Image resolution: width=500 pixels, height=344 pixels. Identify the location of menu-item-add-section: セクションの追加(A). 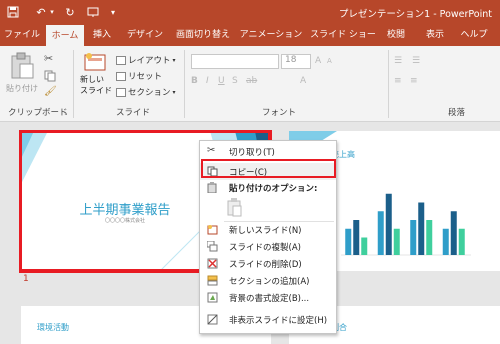
(268, 280).